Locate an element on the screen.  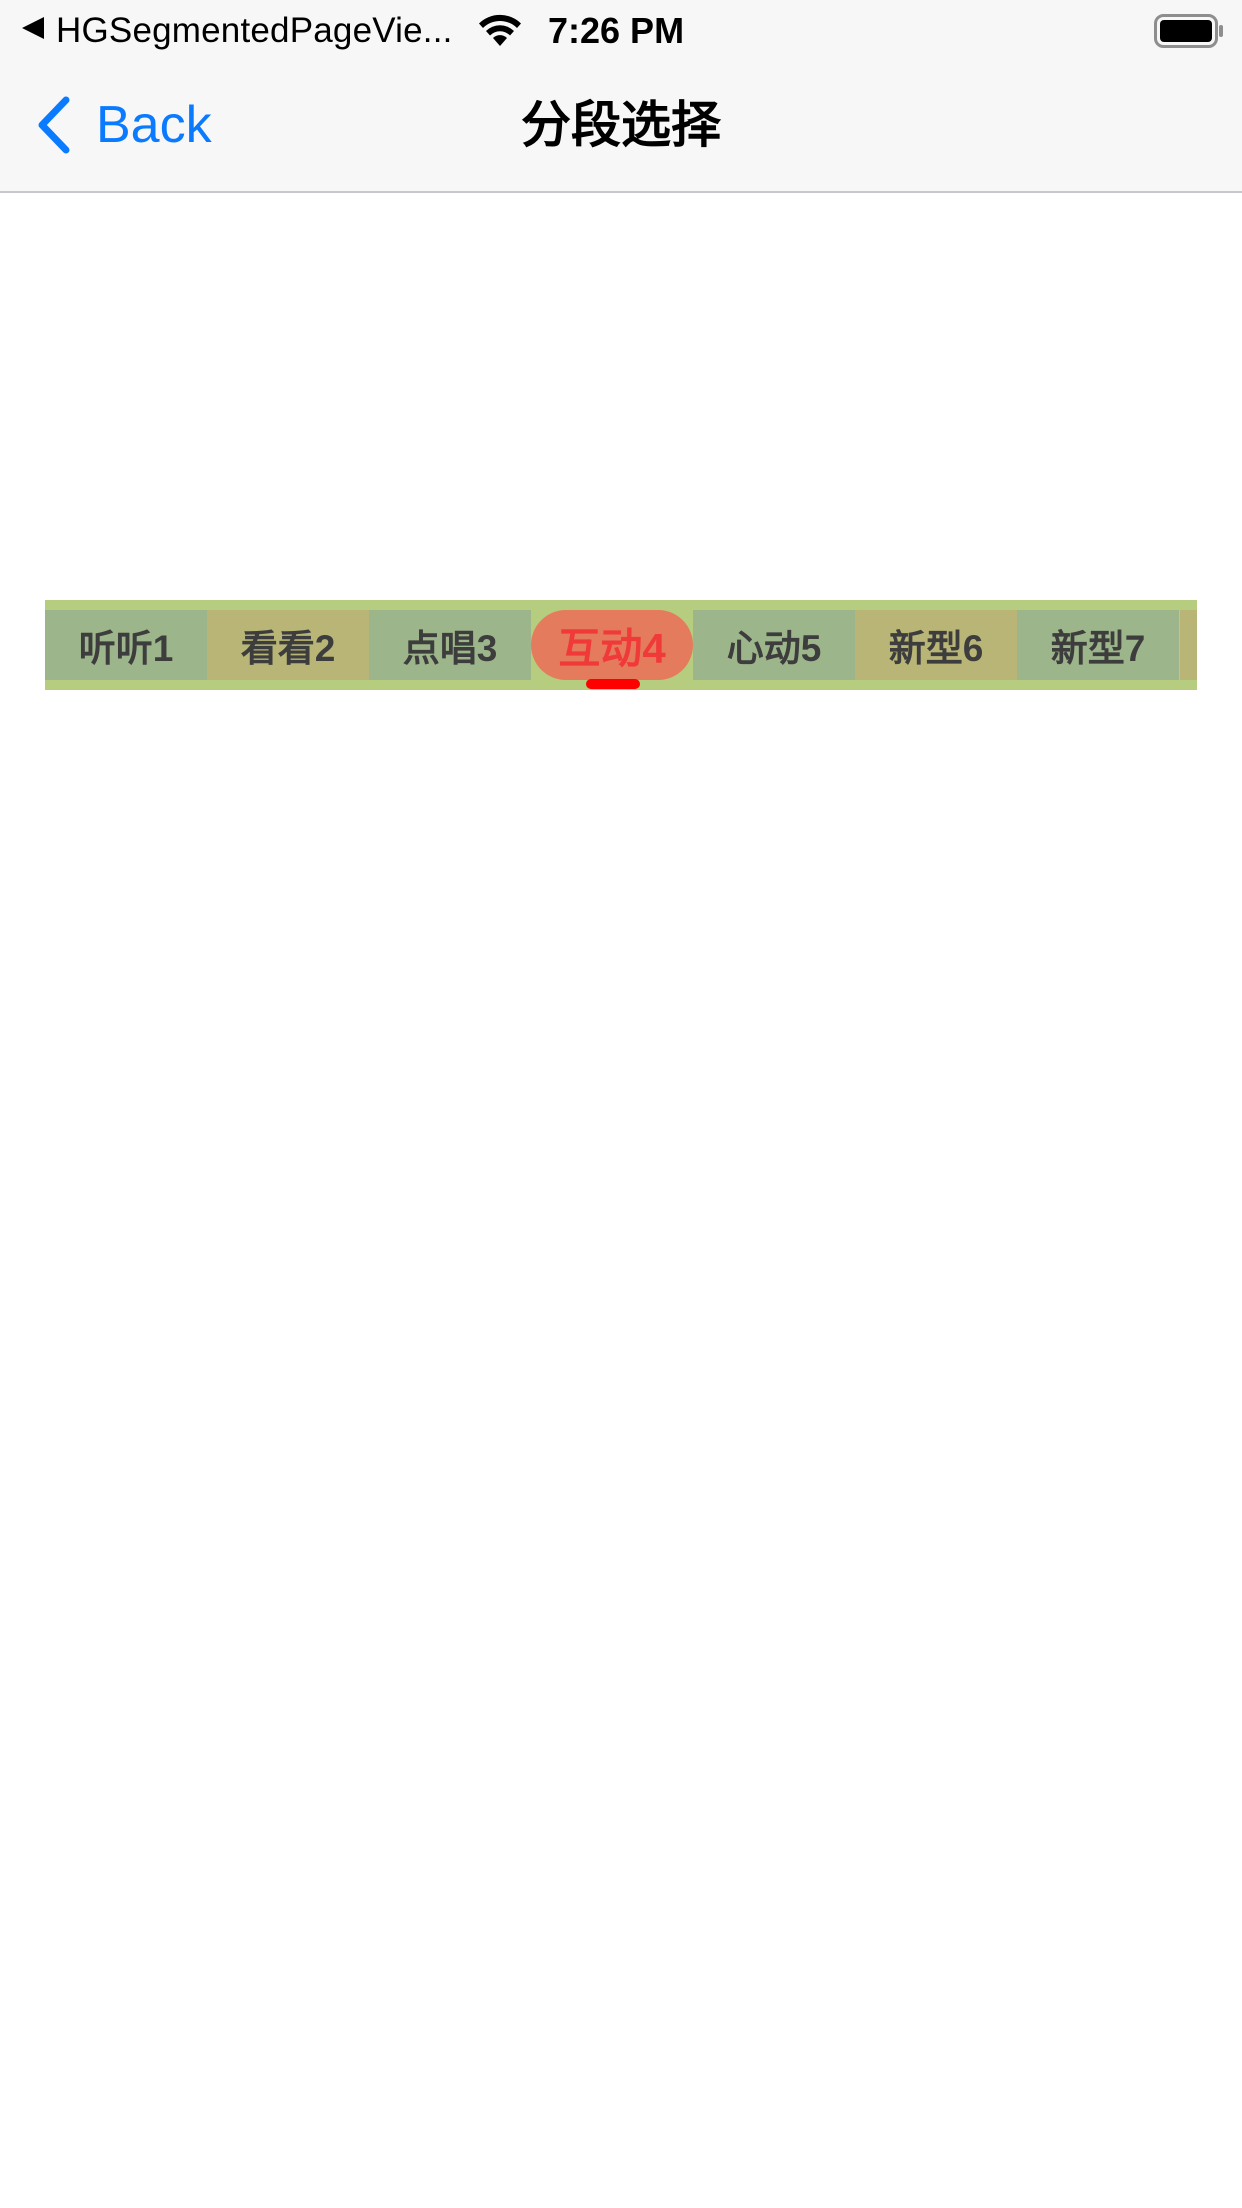
segment-list: 听听1 看看2 点唱3 互动4 心动5 新型6 新型7 is located at coordinates (612, 645).